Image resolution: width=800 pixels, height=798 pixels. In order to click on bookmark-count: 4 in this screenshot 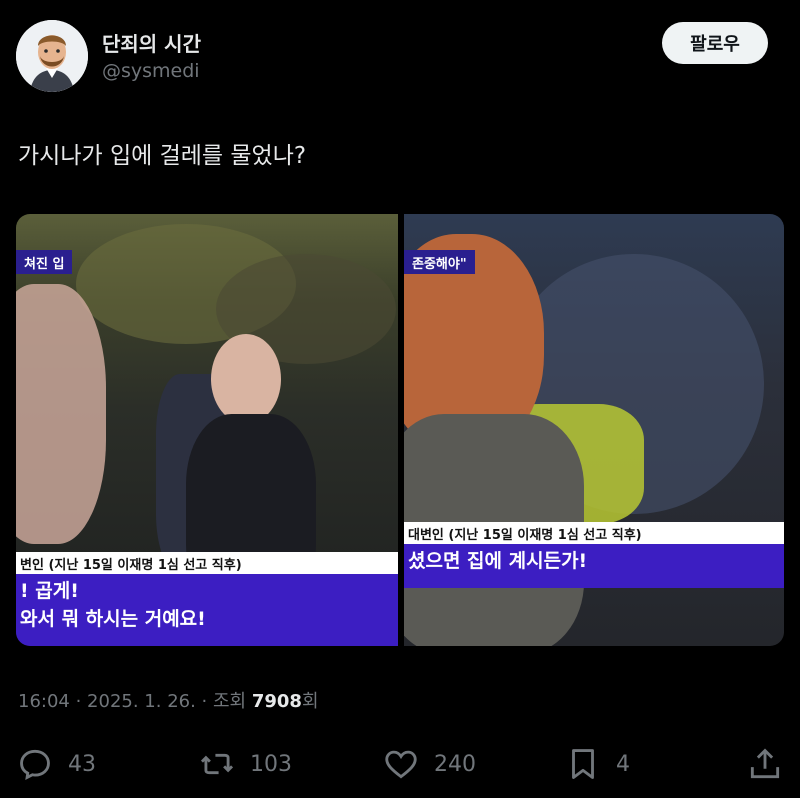, I will do `click(623, 764)`.